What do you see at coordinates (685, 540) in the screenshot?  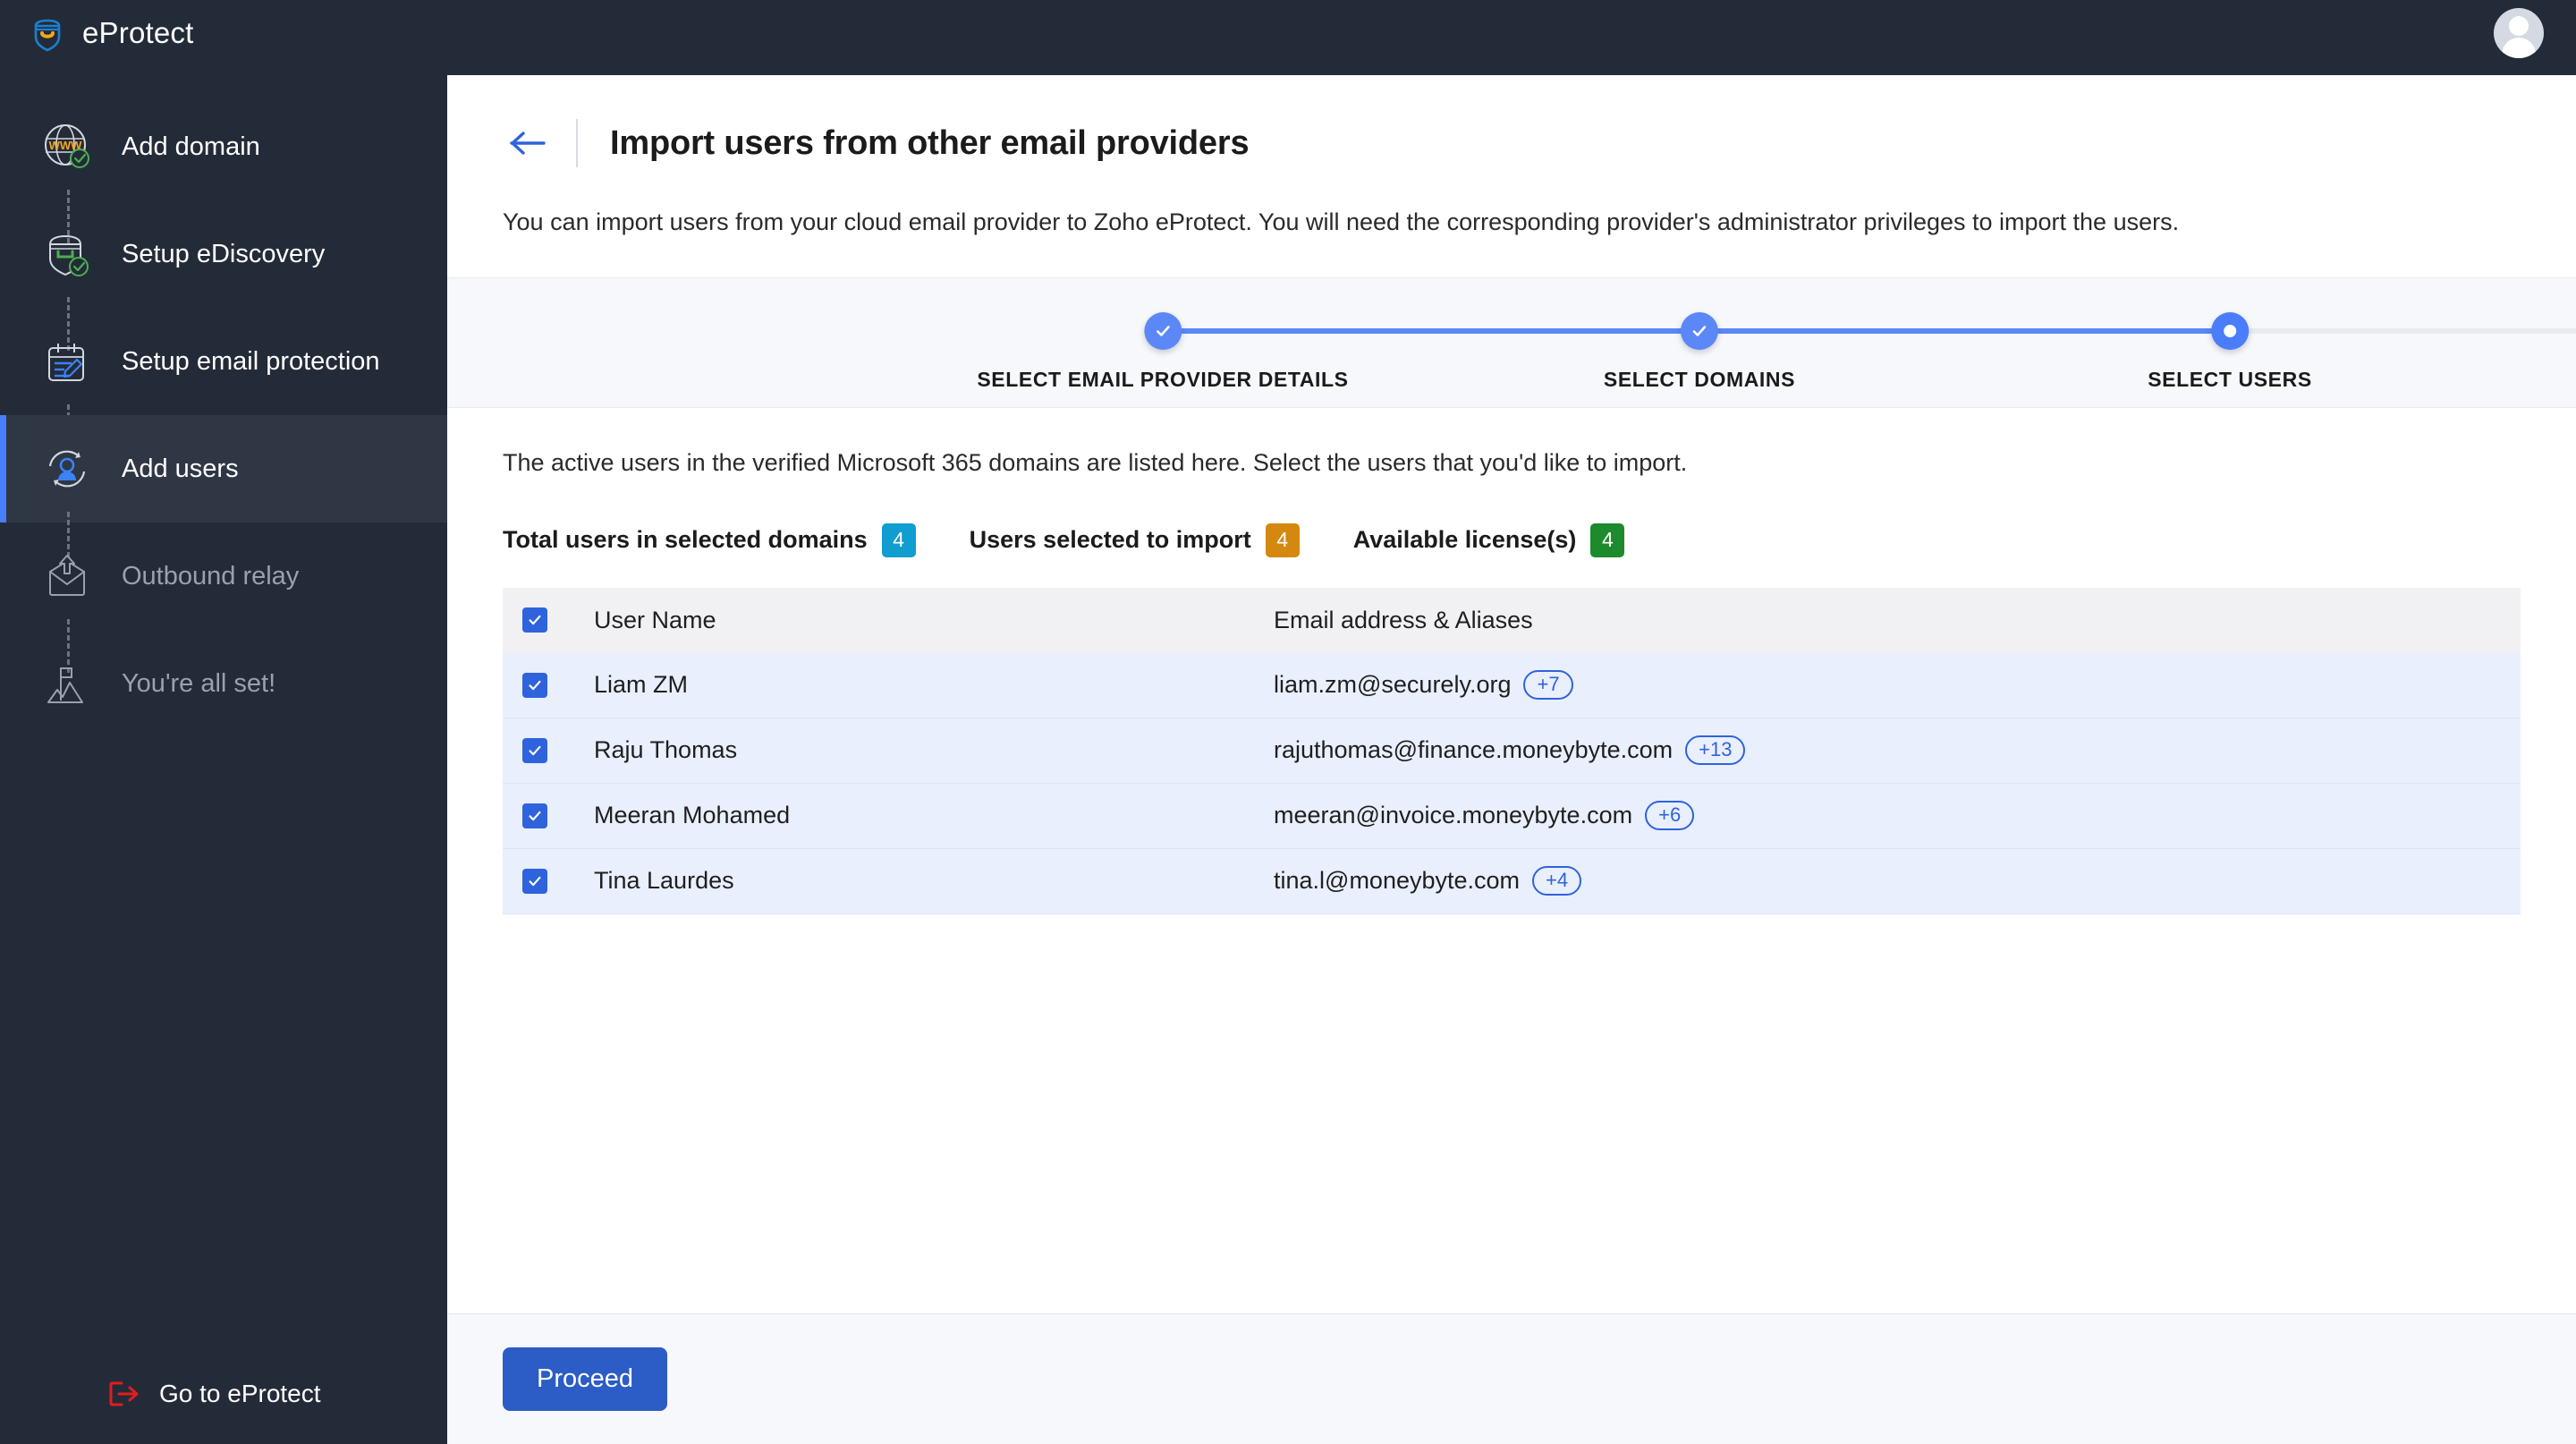 I see `counter-label: Total users in selected domains` at bounding box center [685, 540].